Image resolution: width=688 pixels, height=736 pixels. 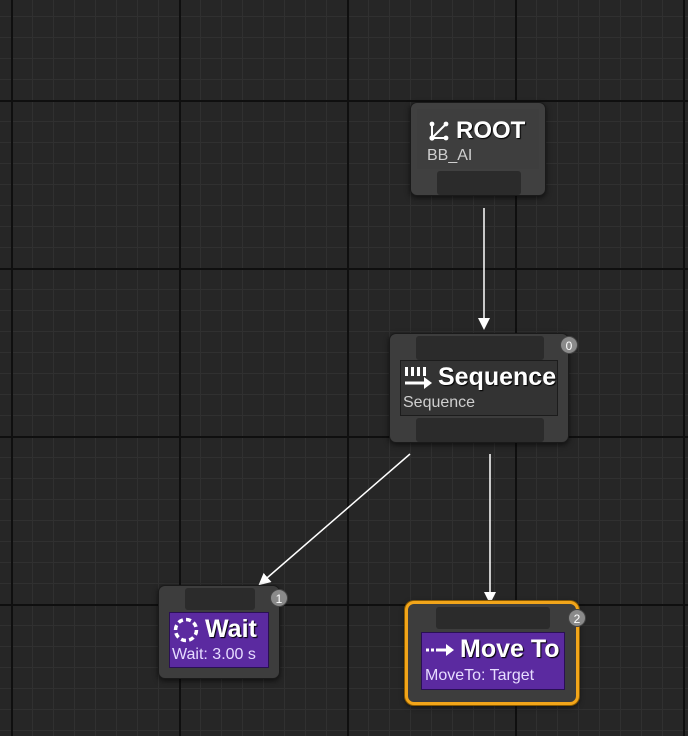 What do you see at coordinates (440, 650) in the screenshot?
I see `move-to-icon` at bounding box center [440, 650].